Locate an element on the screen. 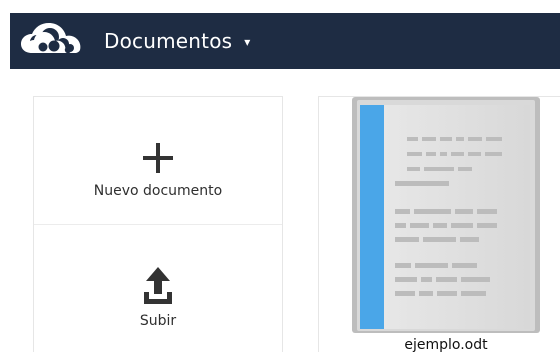 The image size is (560, 354). new-document-label: Nuevo documento is located at coordinates (158, 191).